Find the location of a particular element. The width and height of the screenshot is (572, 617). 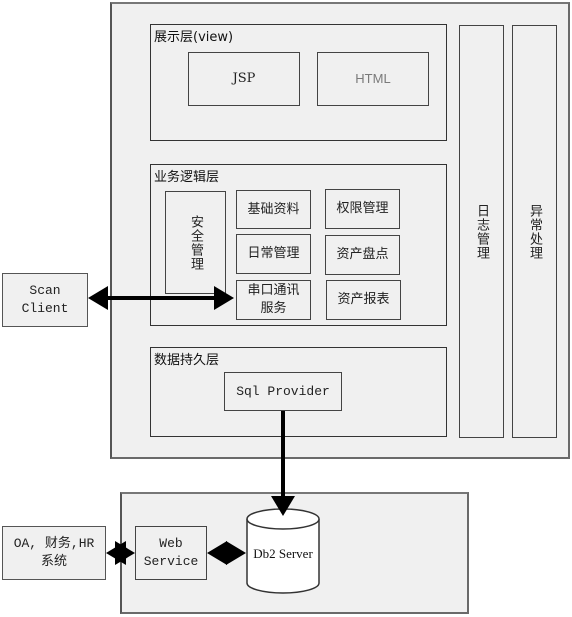

asset-report-label: 资产报表 is located at coordinates (363, 299).